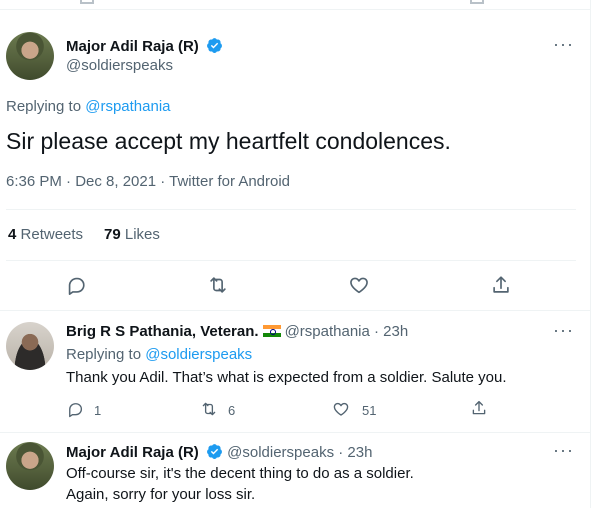 This screenshot has width=591, height=508. I want to click on reply-header: Major Adil Raja (R) @soldierspeaks · 23h, so click(219, 452).